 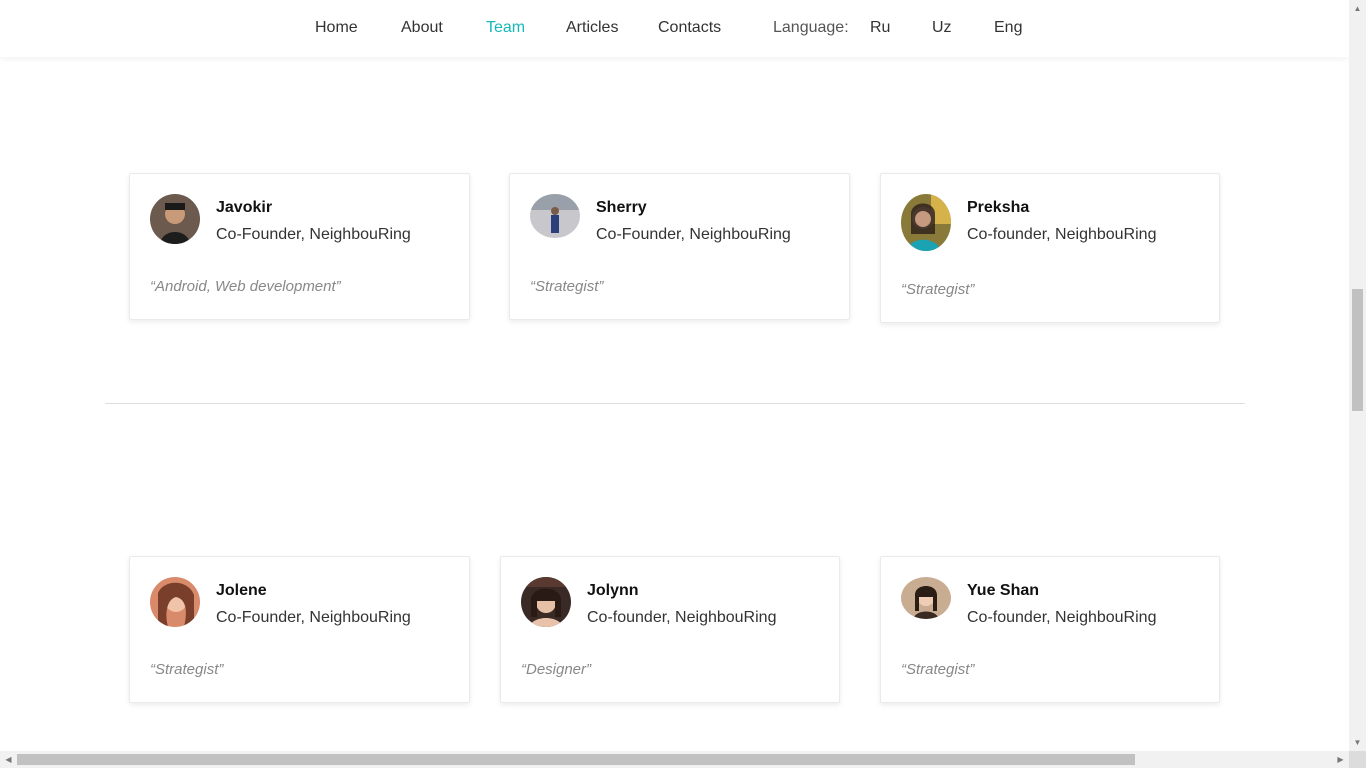 What do you see at coordinates (336, 28) in the screenshot?
I see `nav-home: Home` at bounding box center [336, 28].